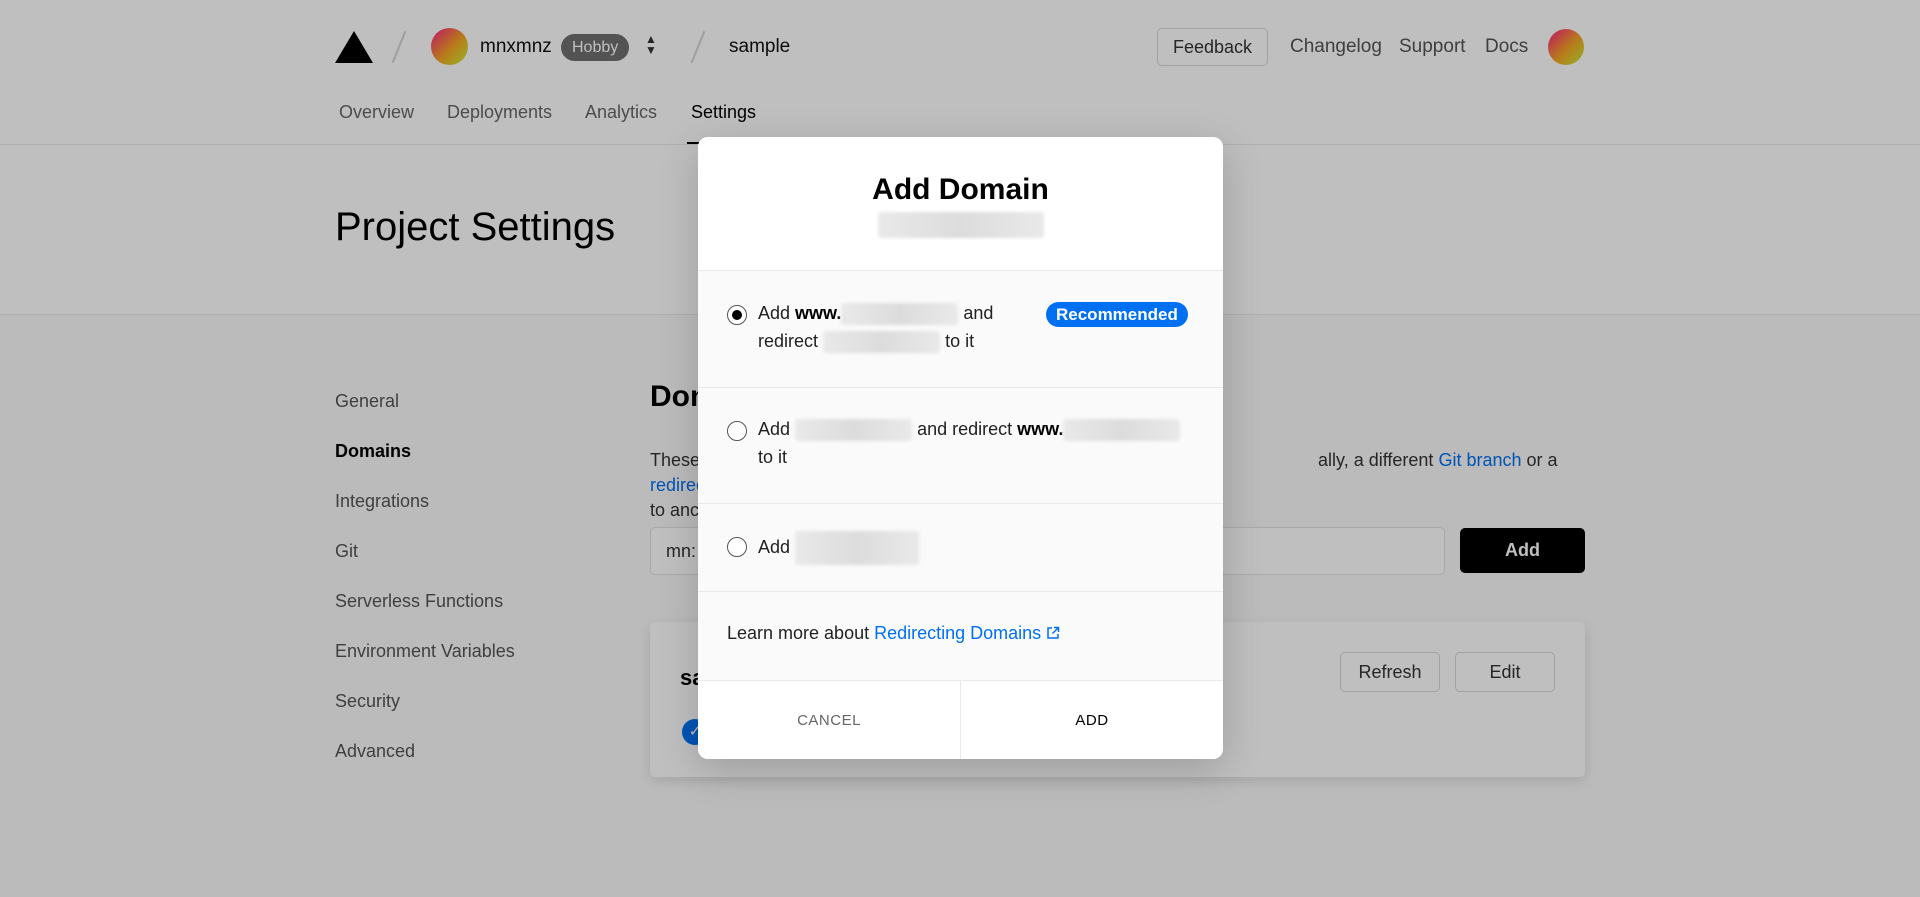  Describe the element at coordinates (839, 548) in the screenshot. I see `option-3-text: Add` at that location.